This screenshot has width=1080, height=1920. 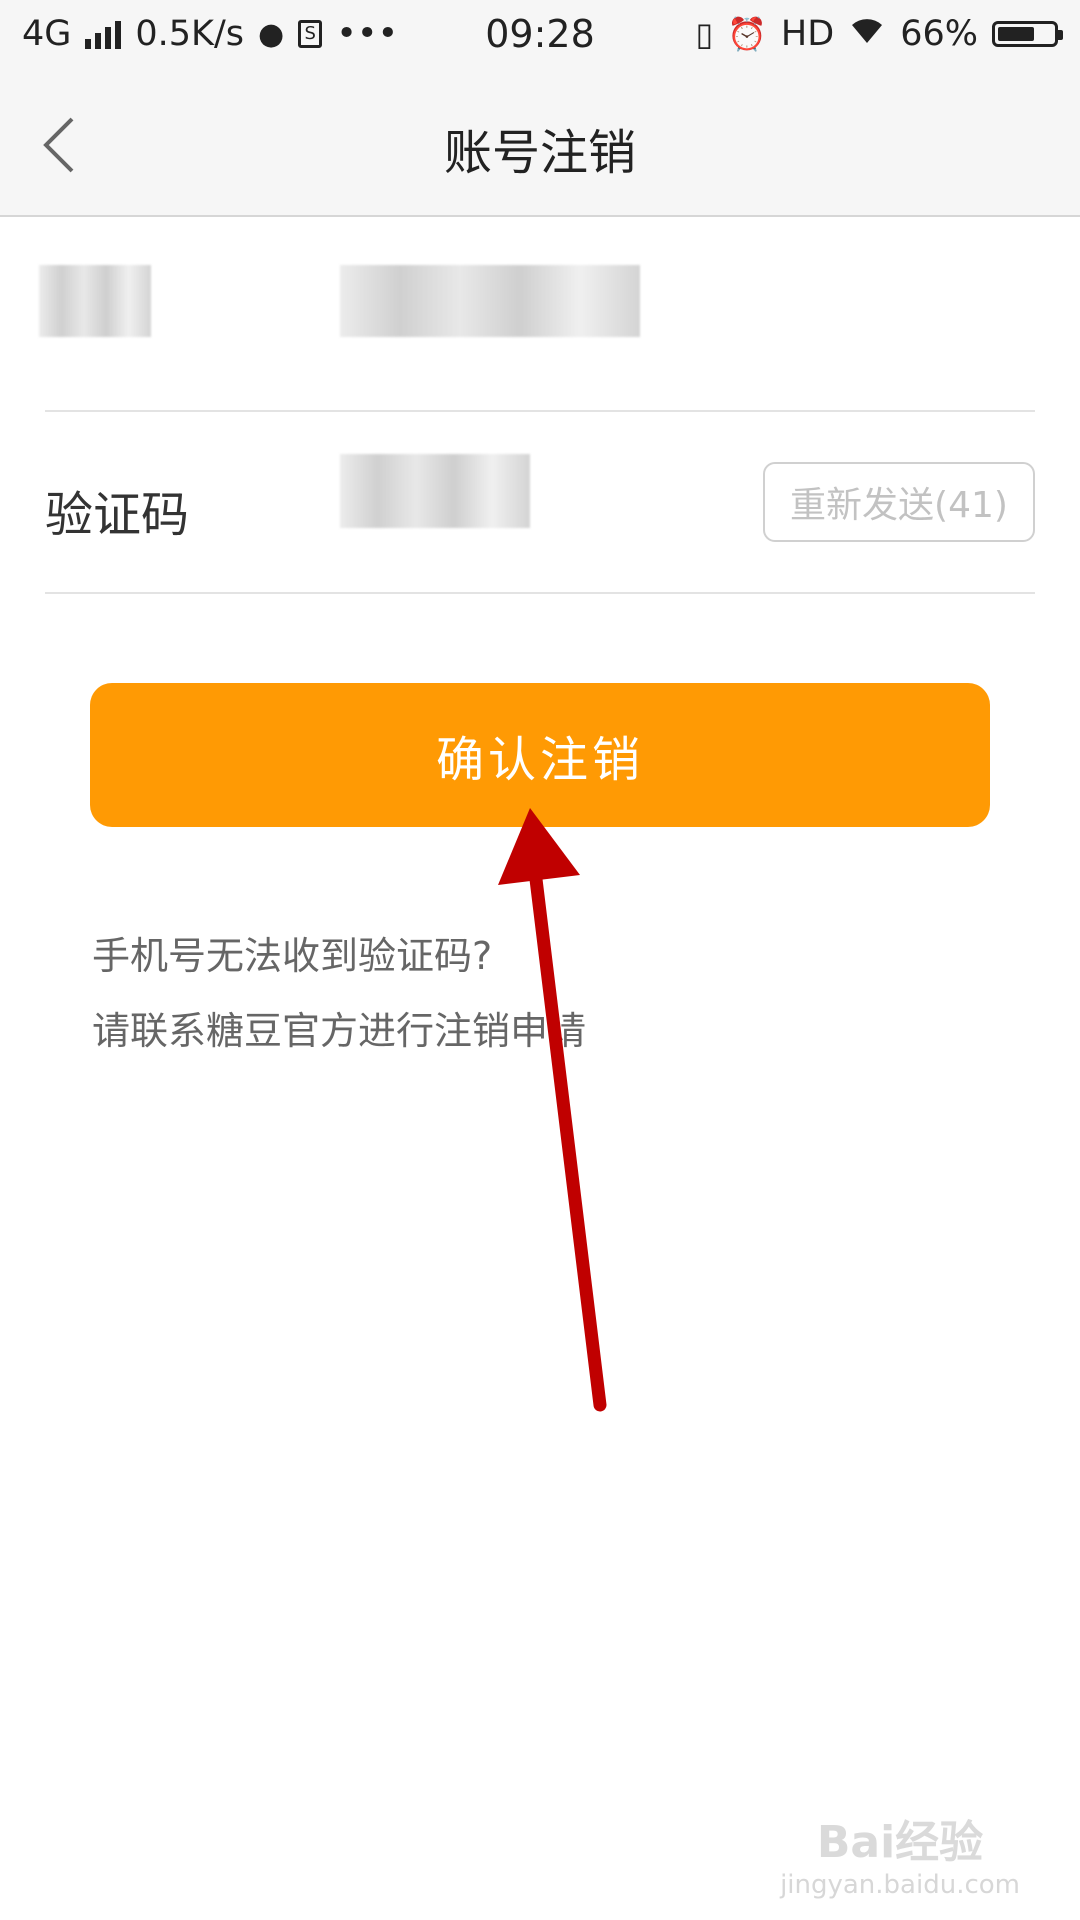 What do you see at coordinates (704, 34) in the screenshot?
I see `vibrate-icon: ▯` at bounding box center [704, 34].